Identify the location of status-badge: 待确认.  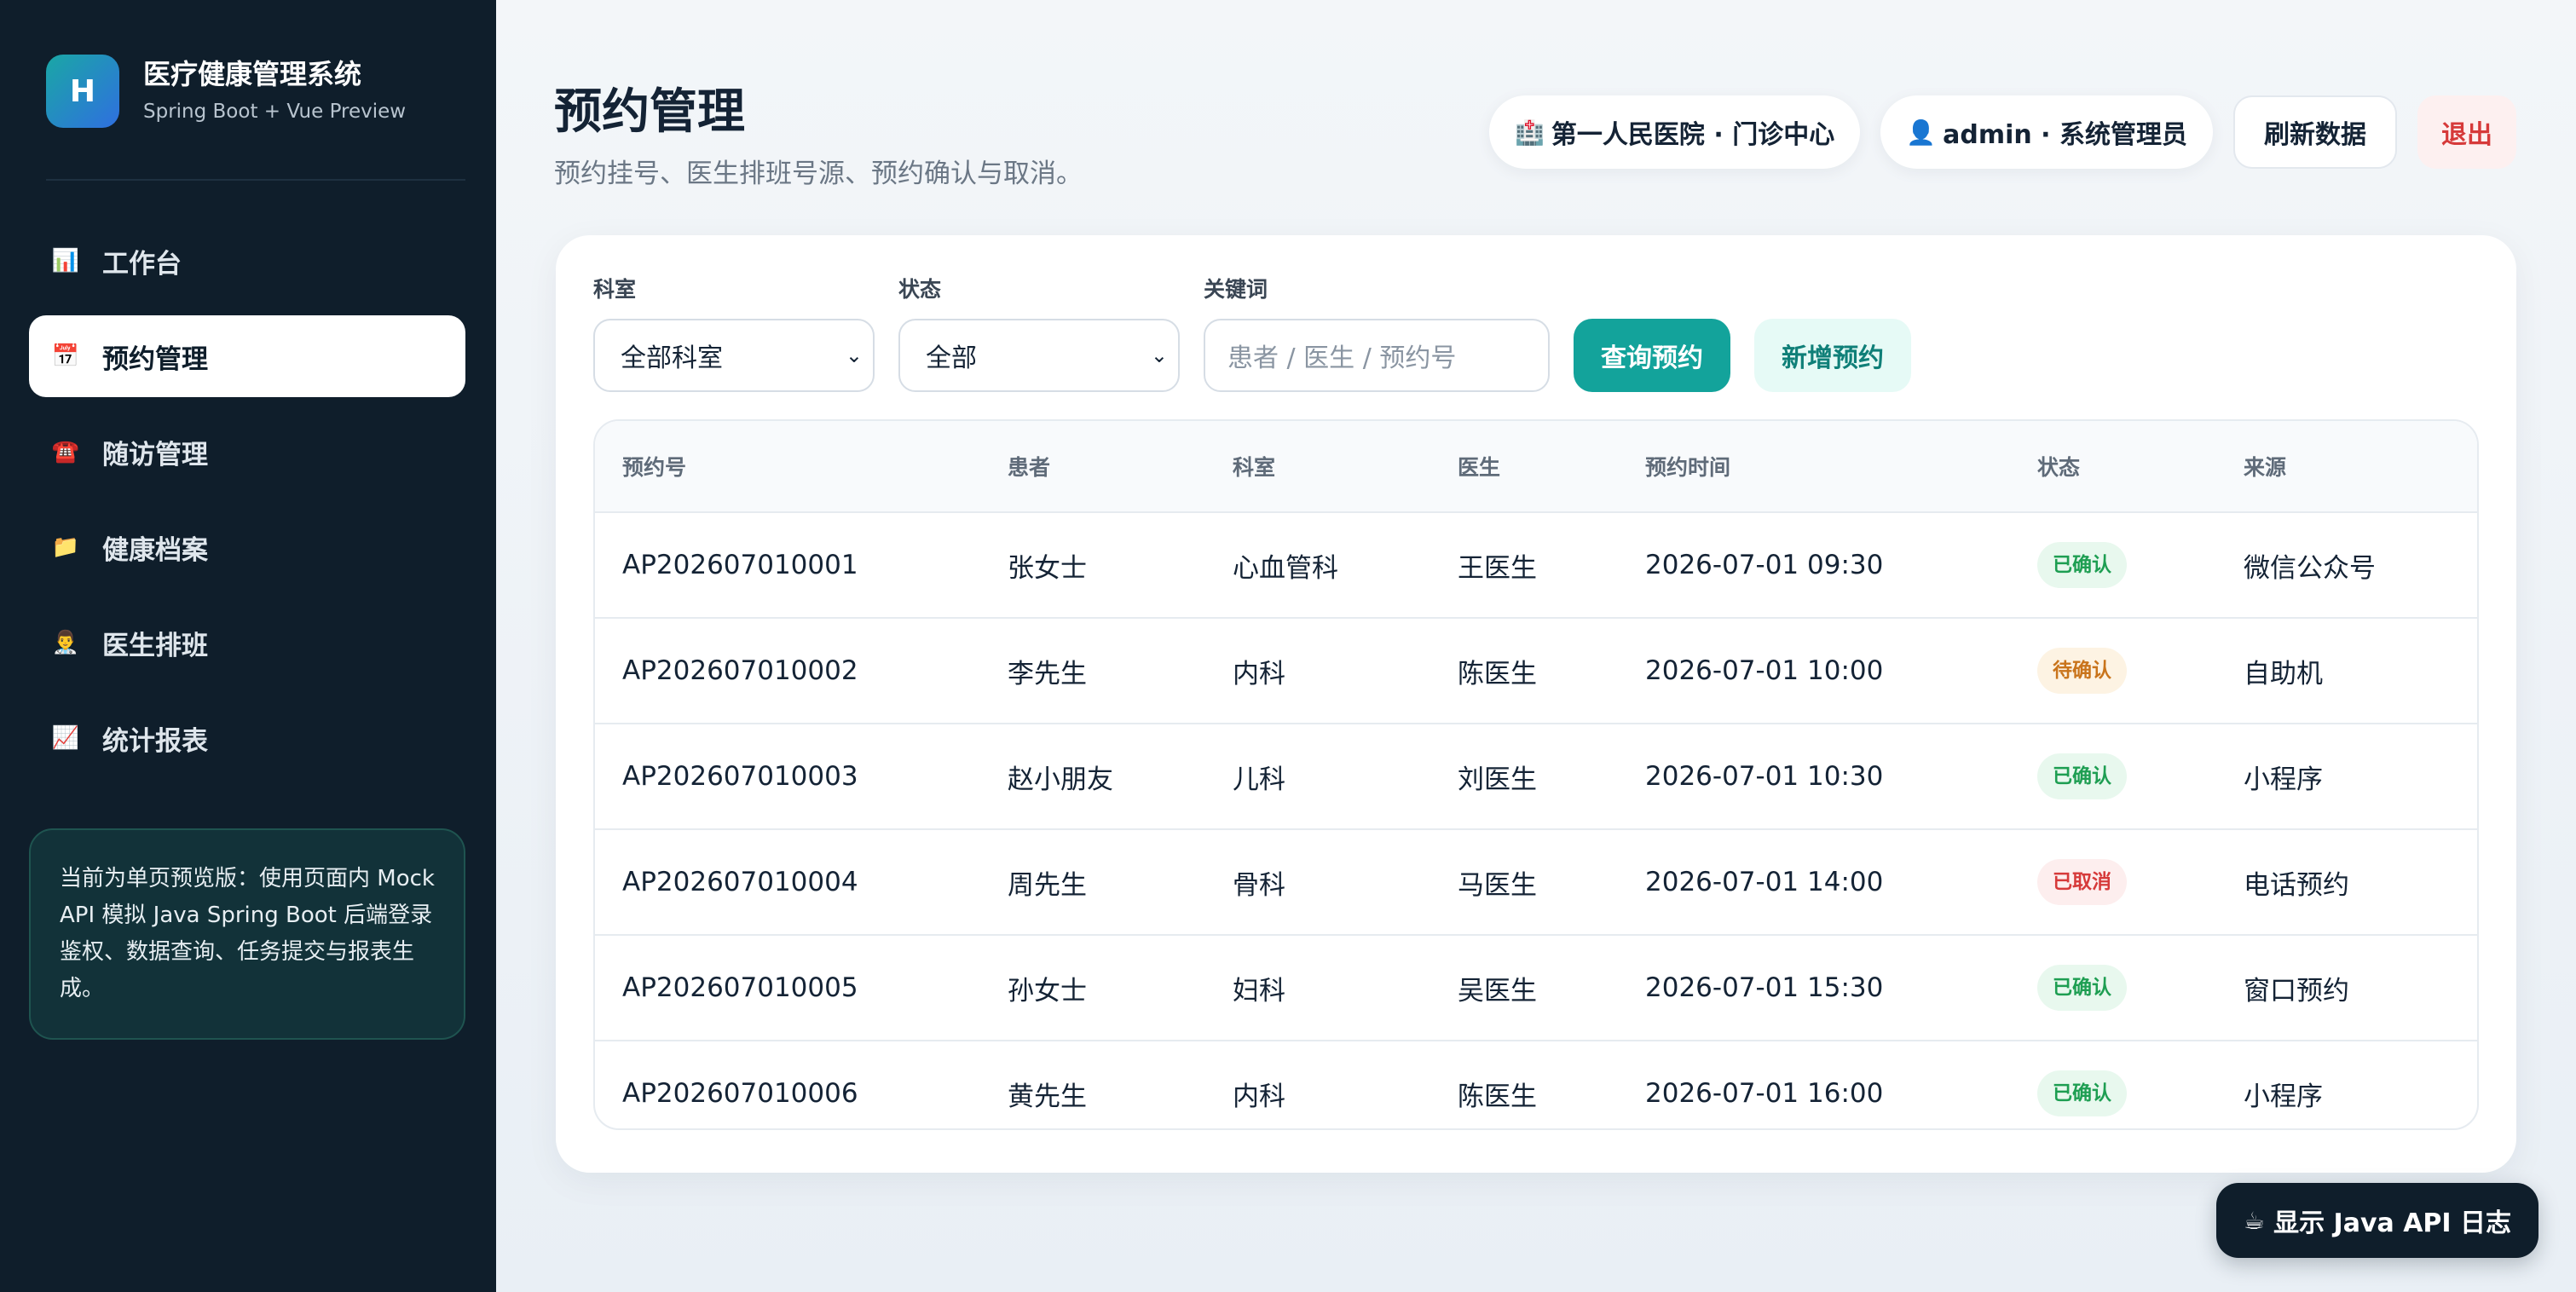
(2082, 671).